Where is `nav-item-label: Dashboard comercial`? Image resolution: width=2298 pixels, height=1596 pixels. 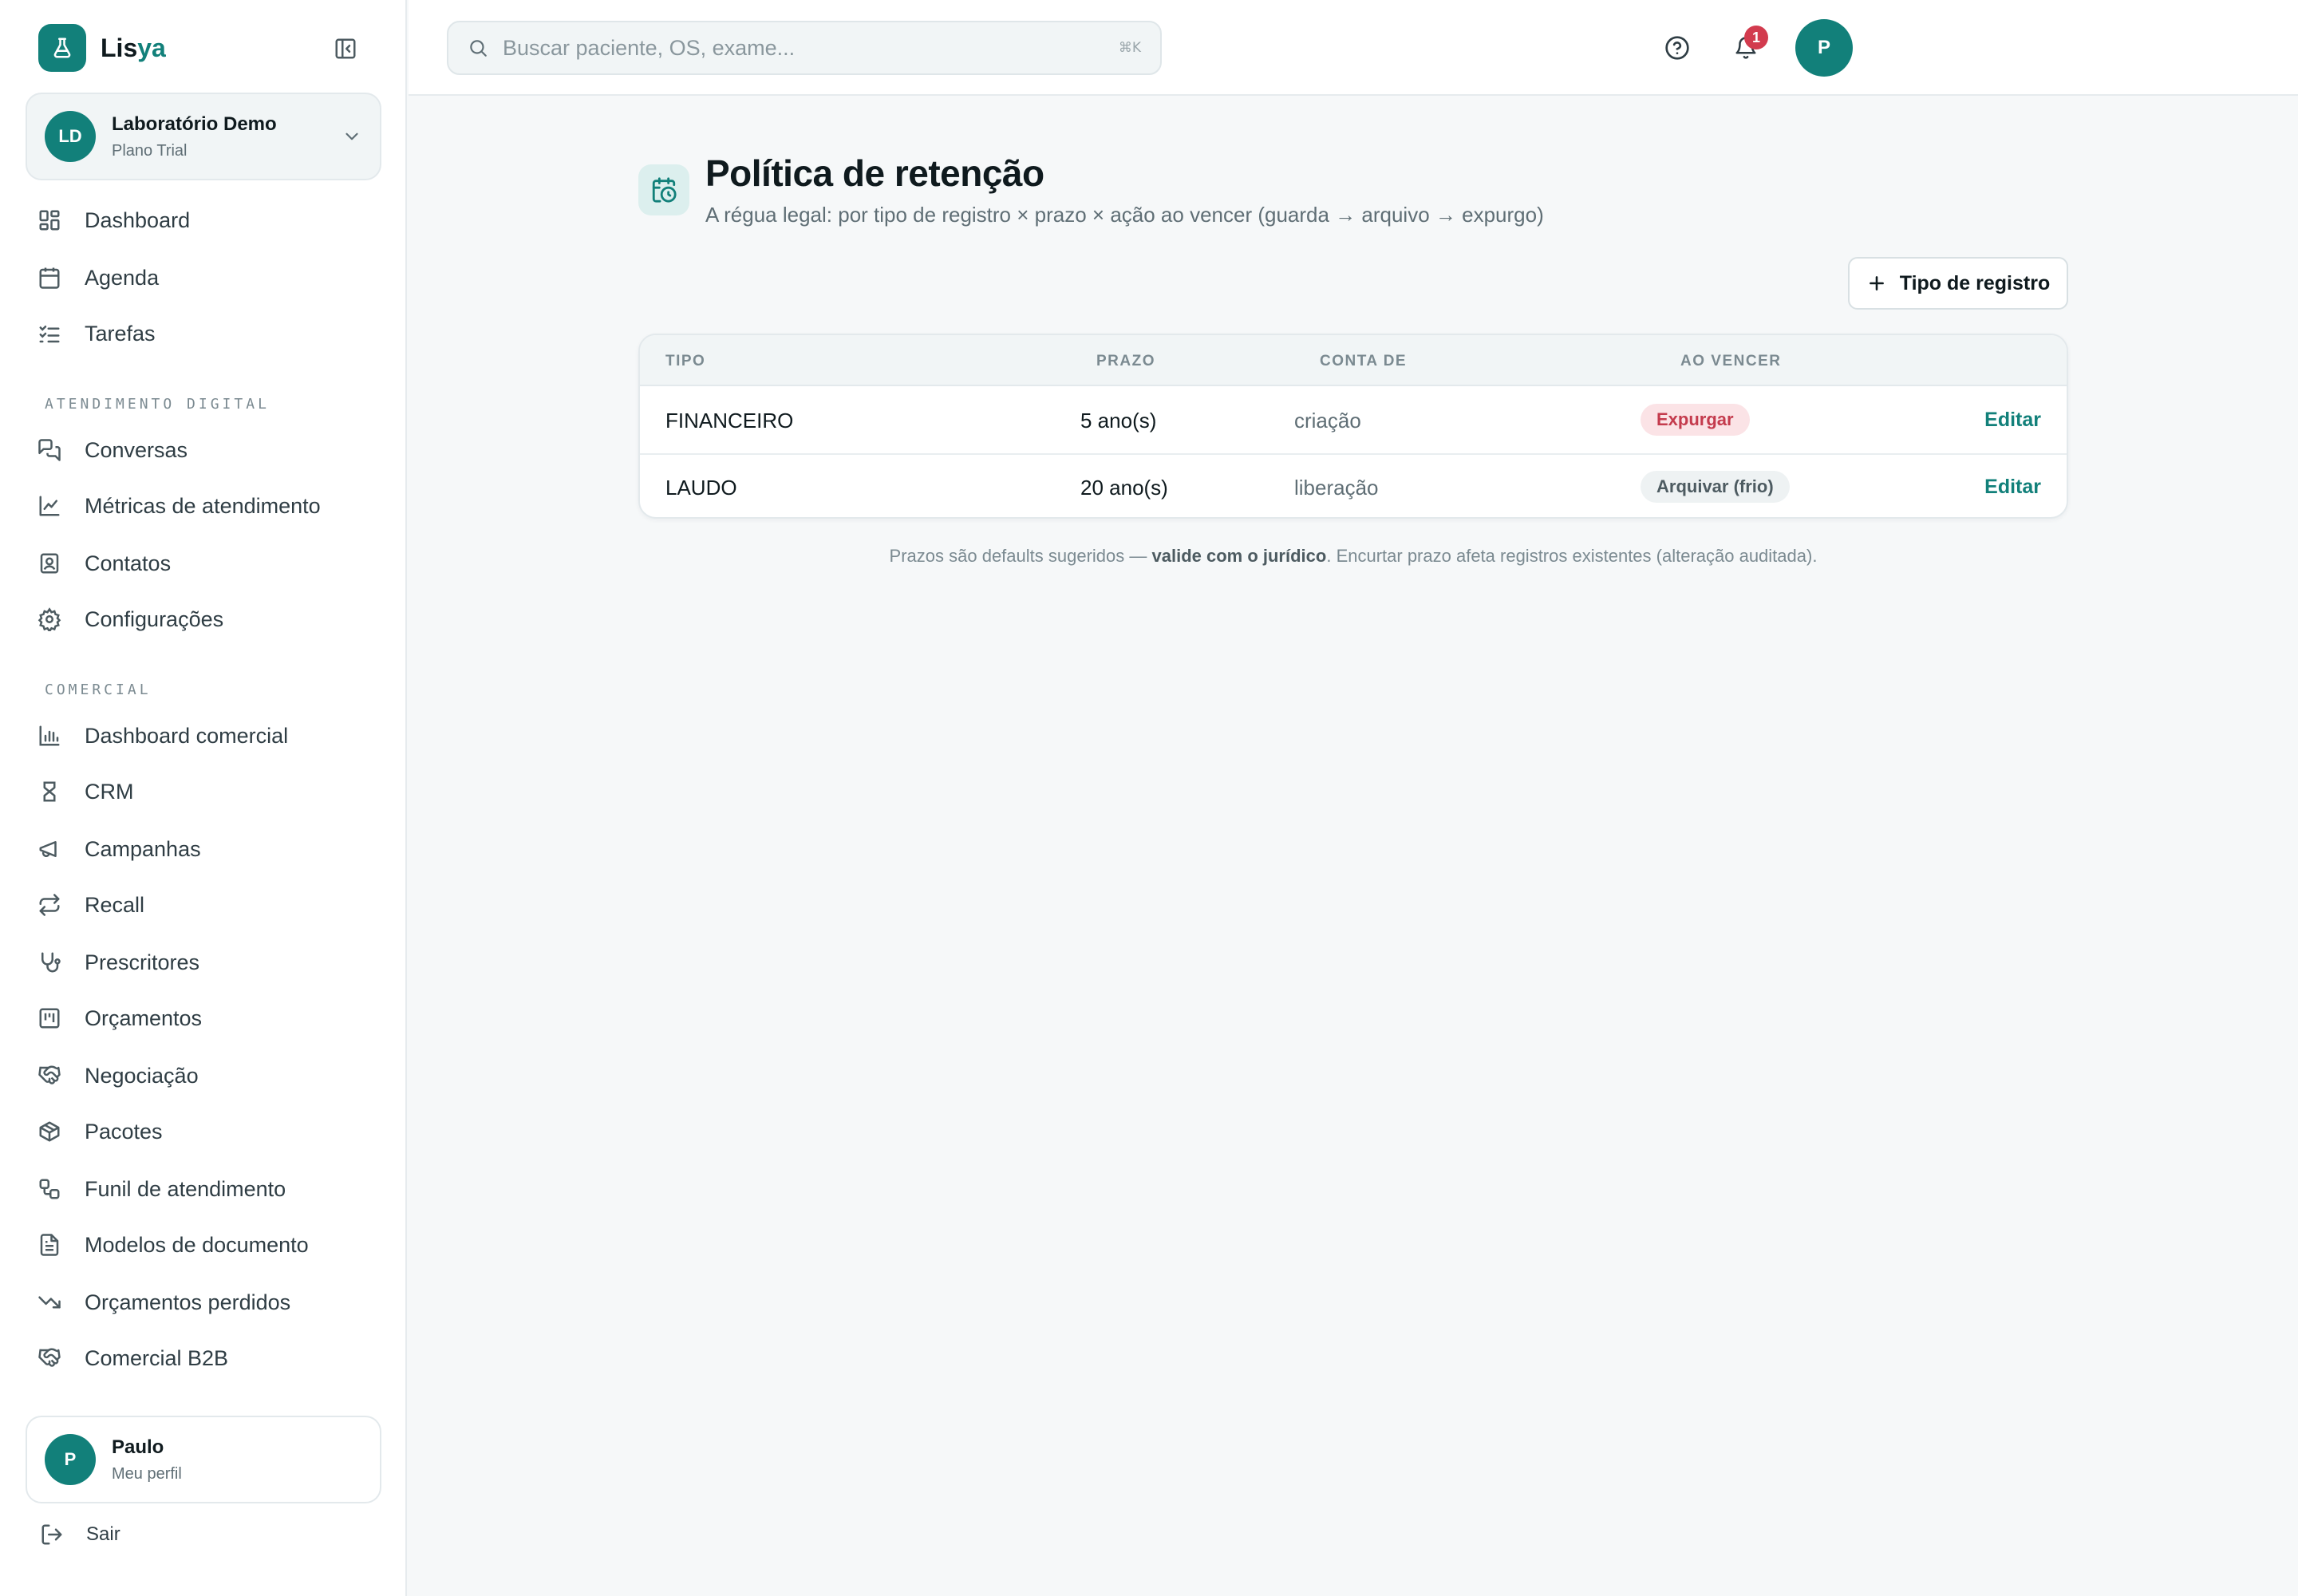
nav-item-label: Dashboard comercial is located at coordinates (187, 735).